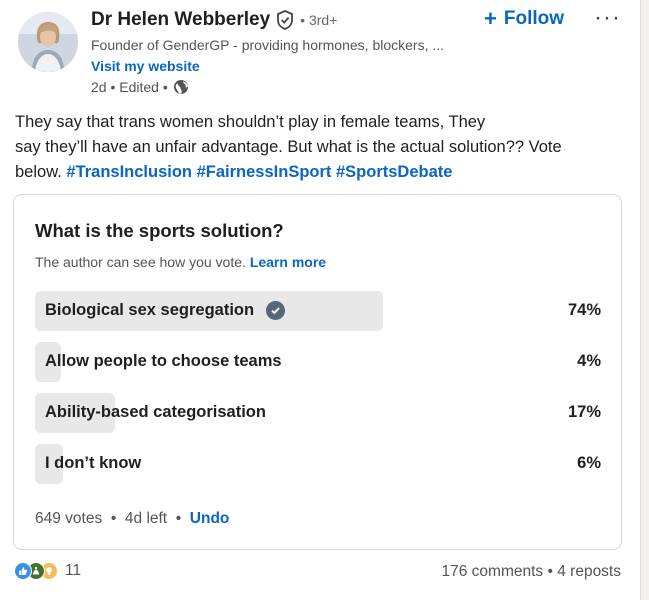  I want to click on post-meta: 2d • Edited •, so click(140, 87).